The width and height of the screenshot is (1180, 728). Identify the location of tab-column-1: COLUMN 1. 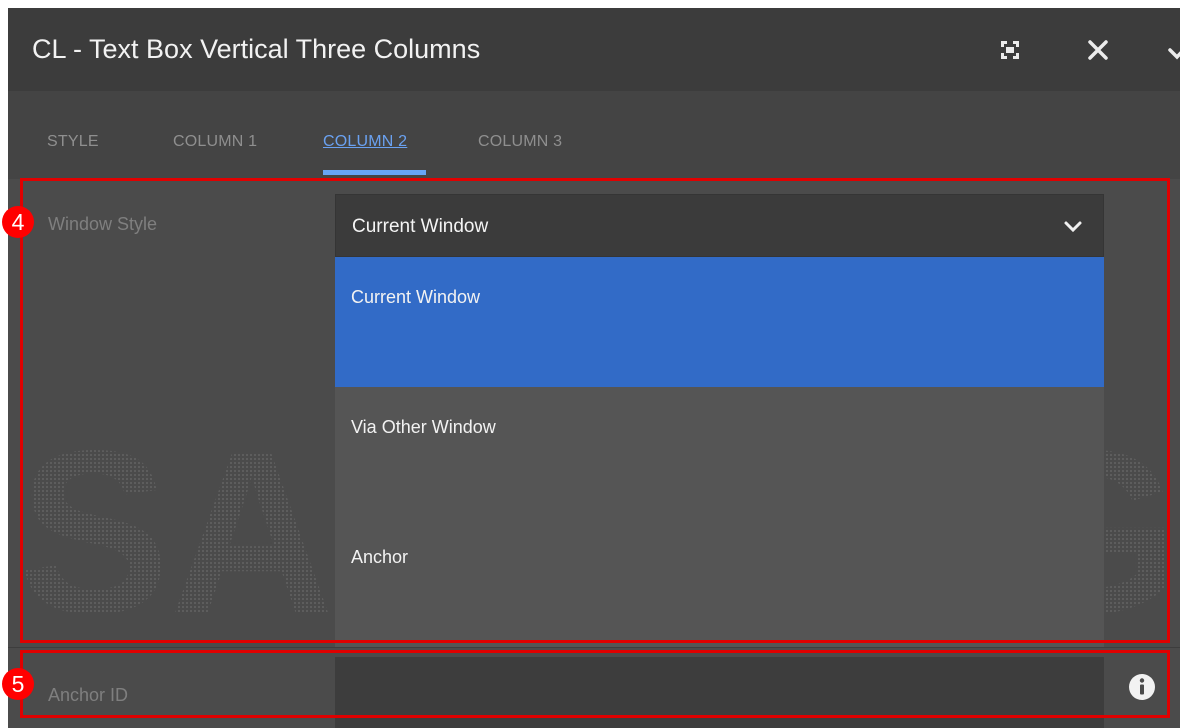
(215, 142).